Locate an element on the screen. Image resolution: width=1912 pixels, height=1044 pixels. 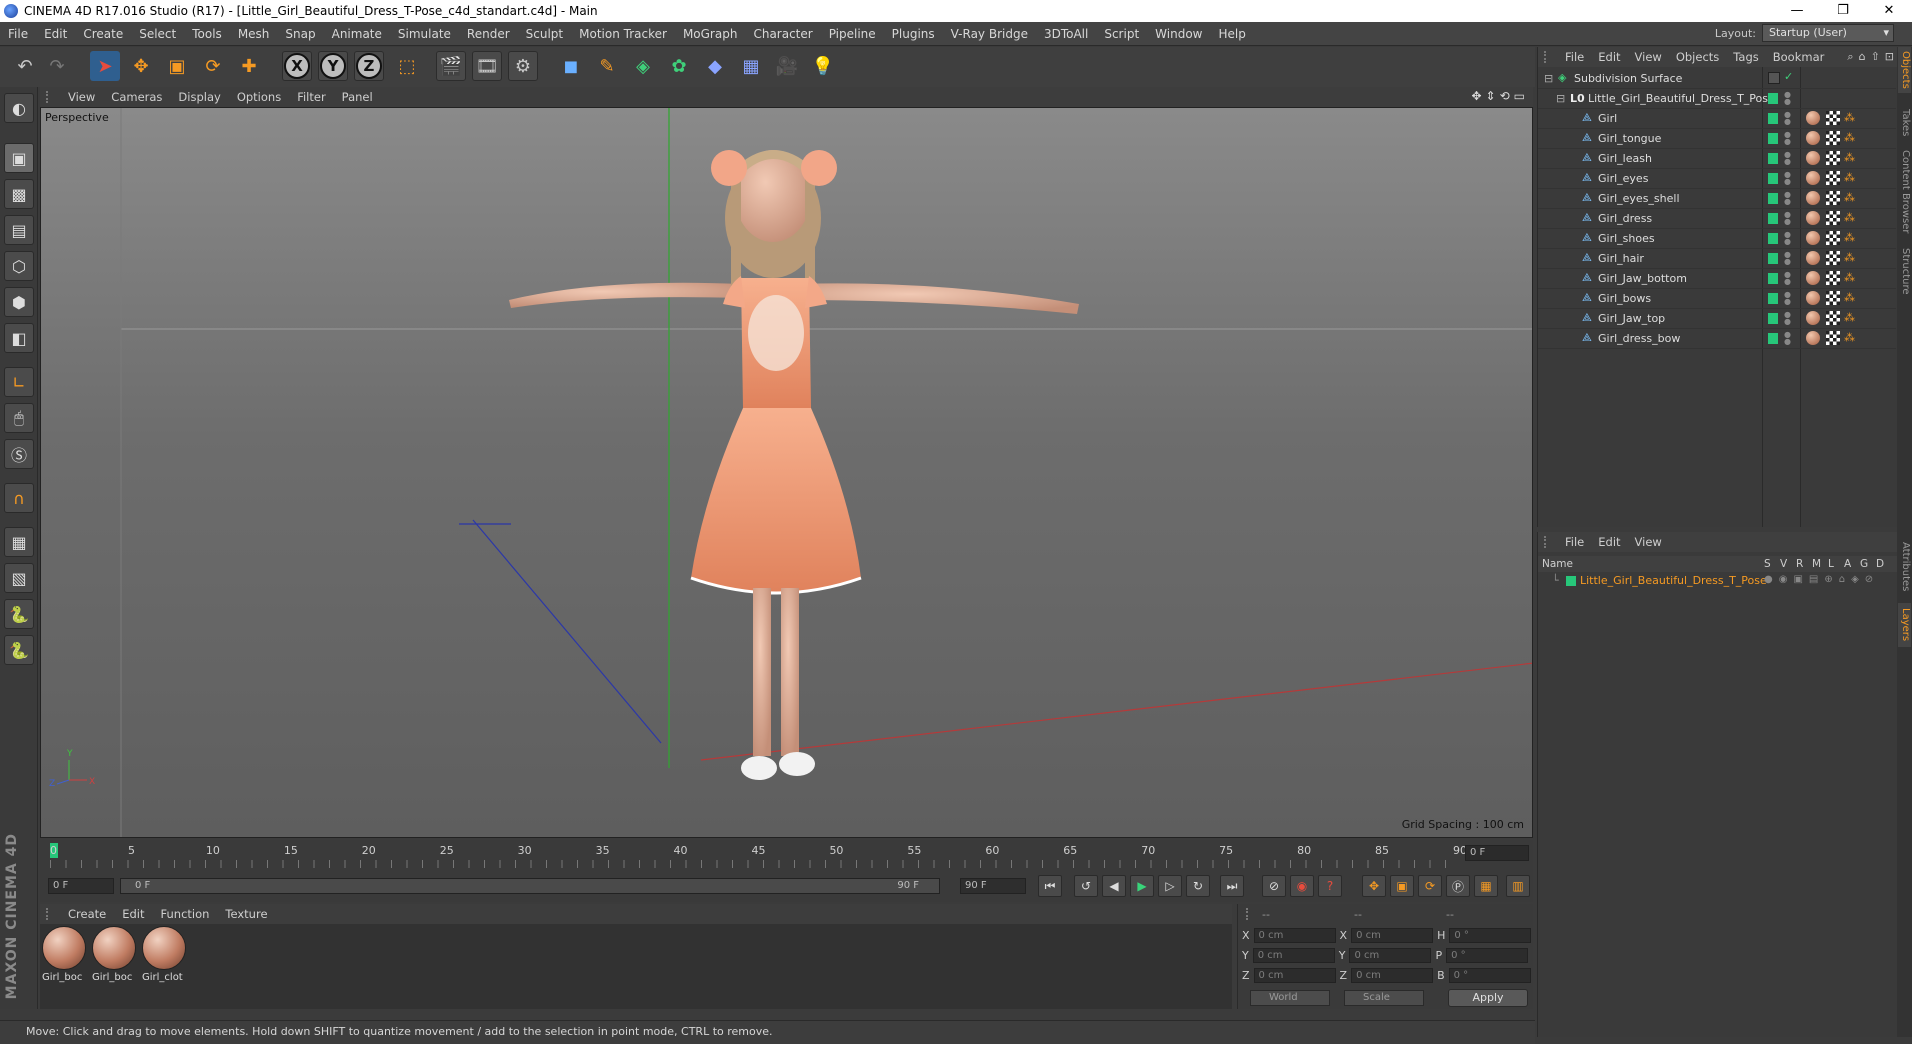
object-row-subdivision-surface: ⊟ ◈ Subdivision Surface ✓ is located at coordinates (1717, 79).